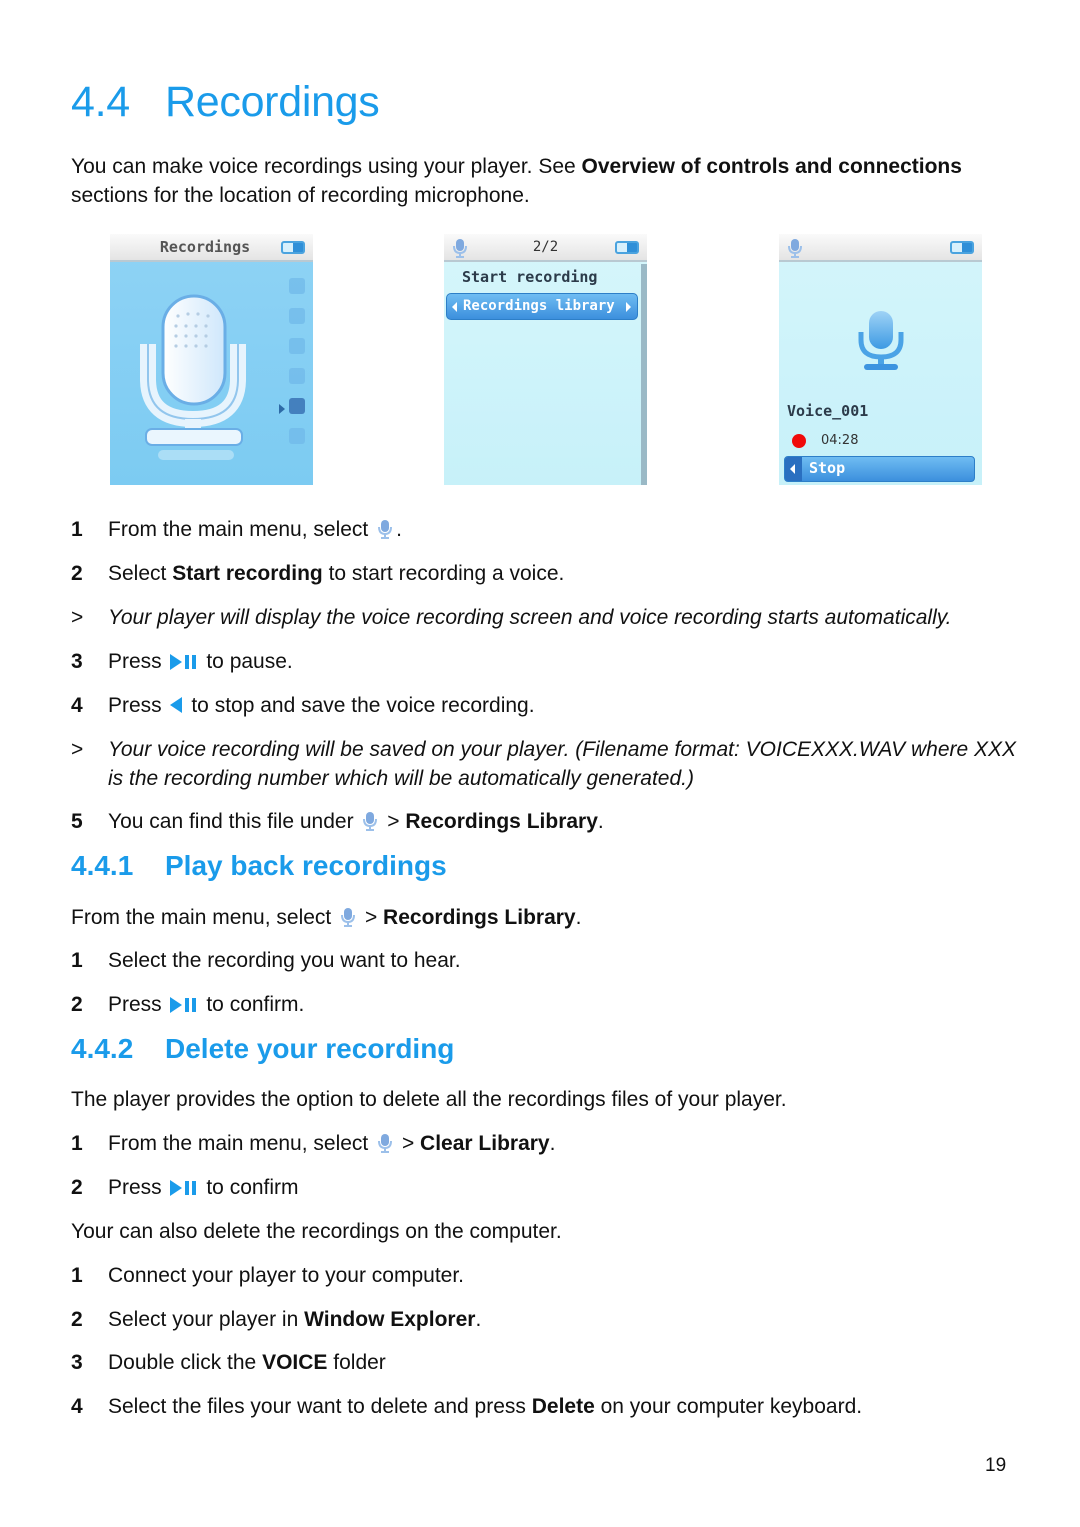  What do you see at coordinates (628, 307) in the screenshot?
I see `right-arrow-icon` at bounding box center [628, 307].